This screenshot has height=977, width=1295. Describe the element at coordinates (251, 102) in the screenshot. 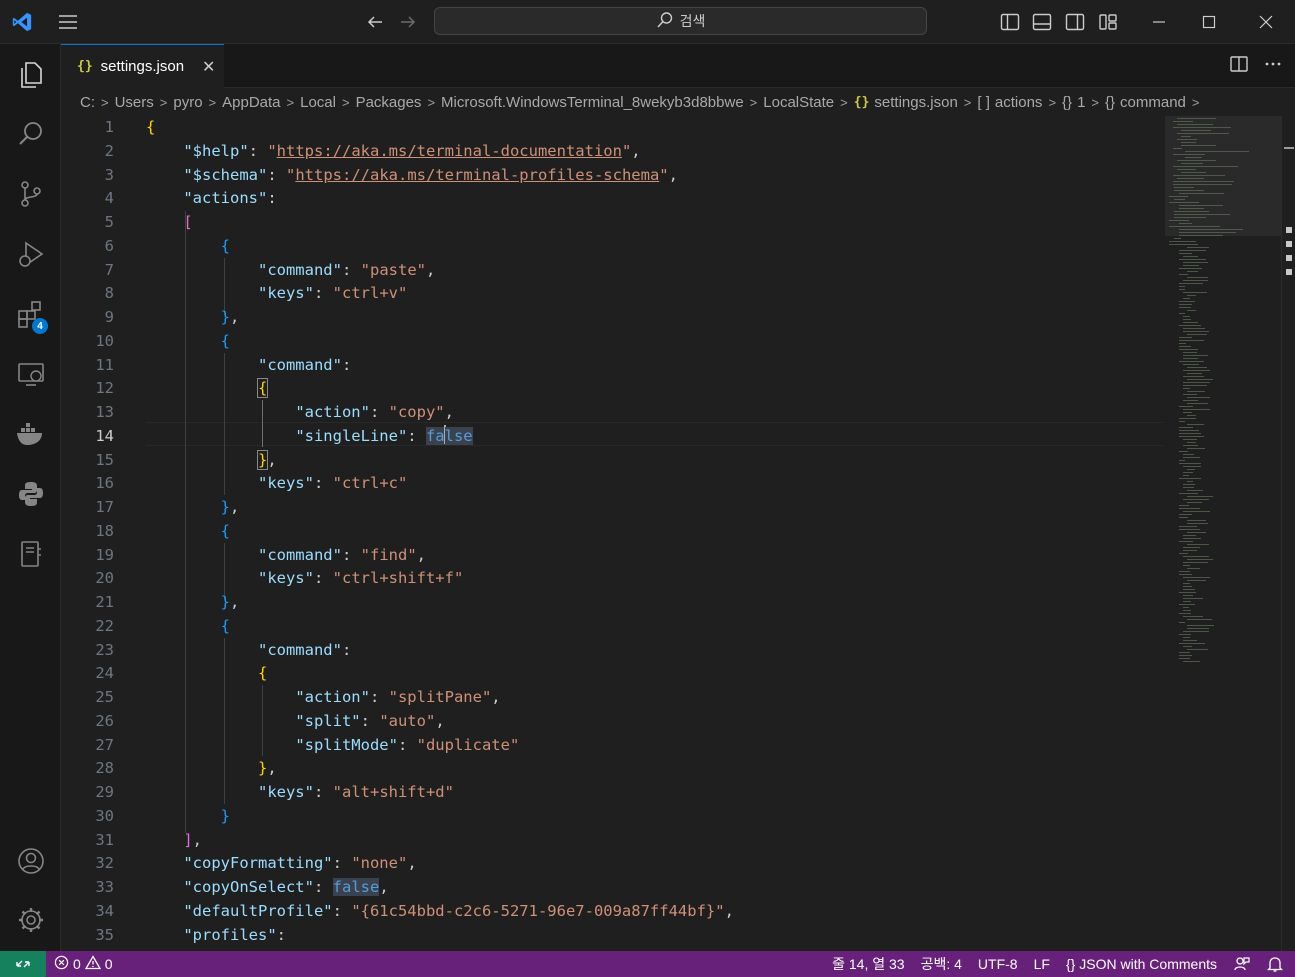

I see `breadcrumb-item: AppData` at that location.